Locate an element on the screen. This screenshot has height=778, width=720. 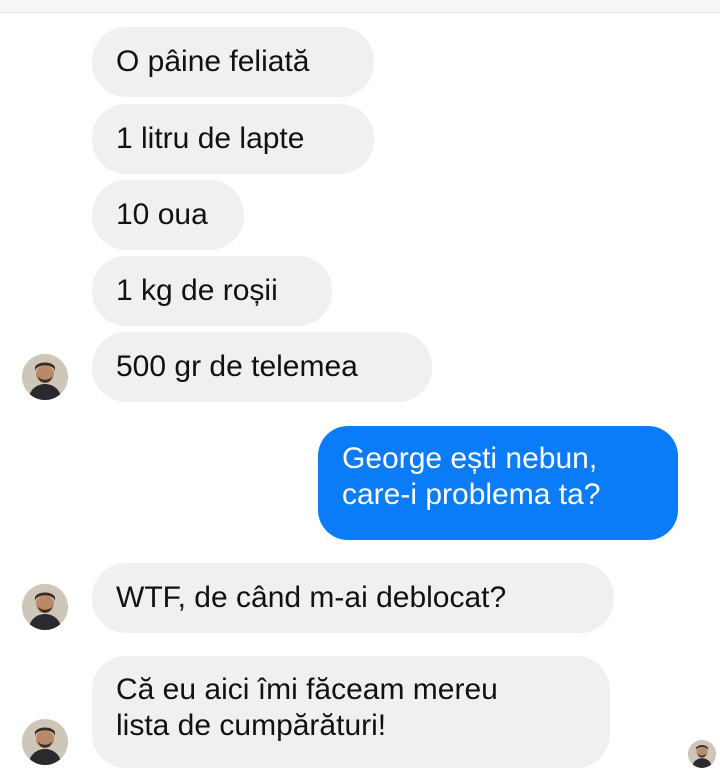
message-bubble-incoming: O pâine feliată is located at coordinates (233, 62).